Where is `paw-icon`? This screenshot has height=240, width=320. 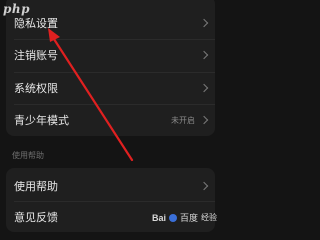 paw-icon is located at coordinates (172, 217).